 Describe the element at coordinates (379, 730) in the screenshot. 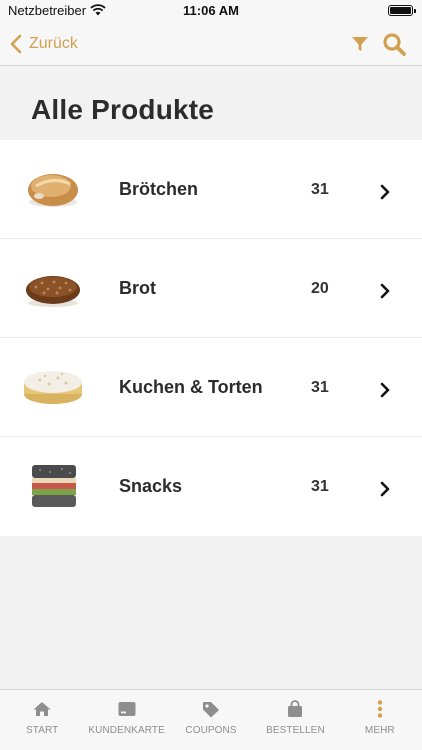

I see `tab-label: MEHR` at that location.